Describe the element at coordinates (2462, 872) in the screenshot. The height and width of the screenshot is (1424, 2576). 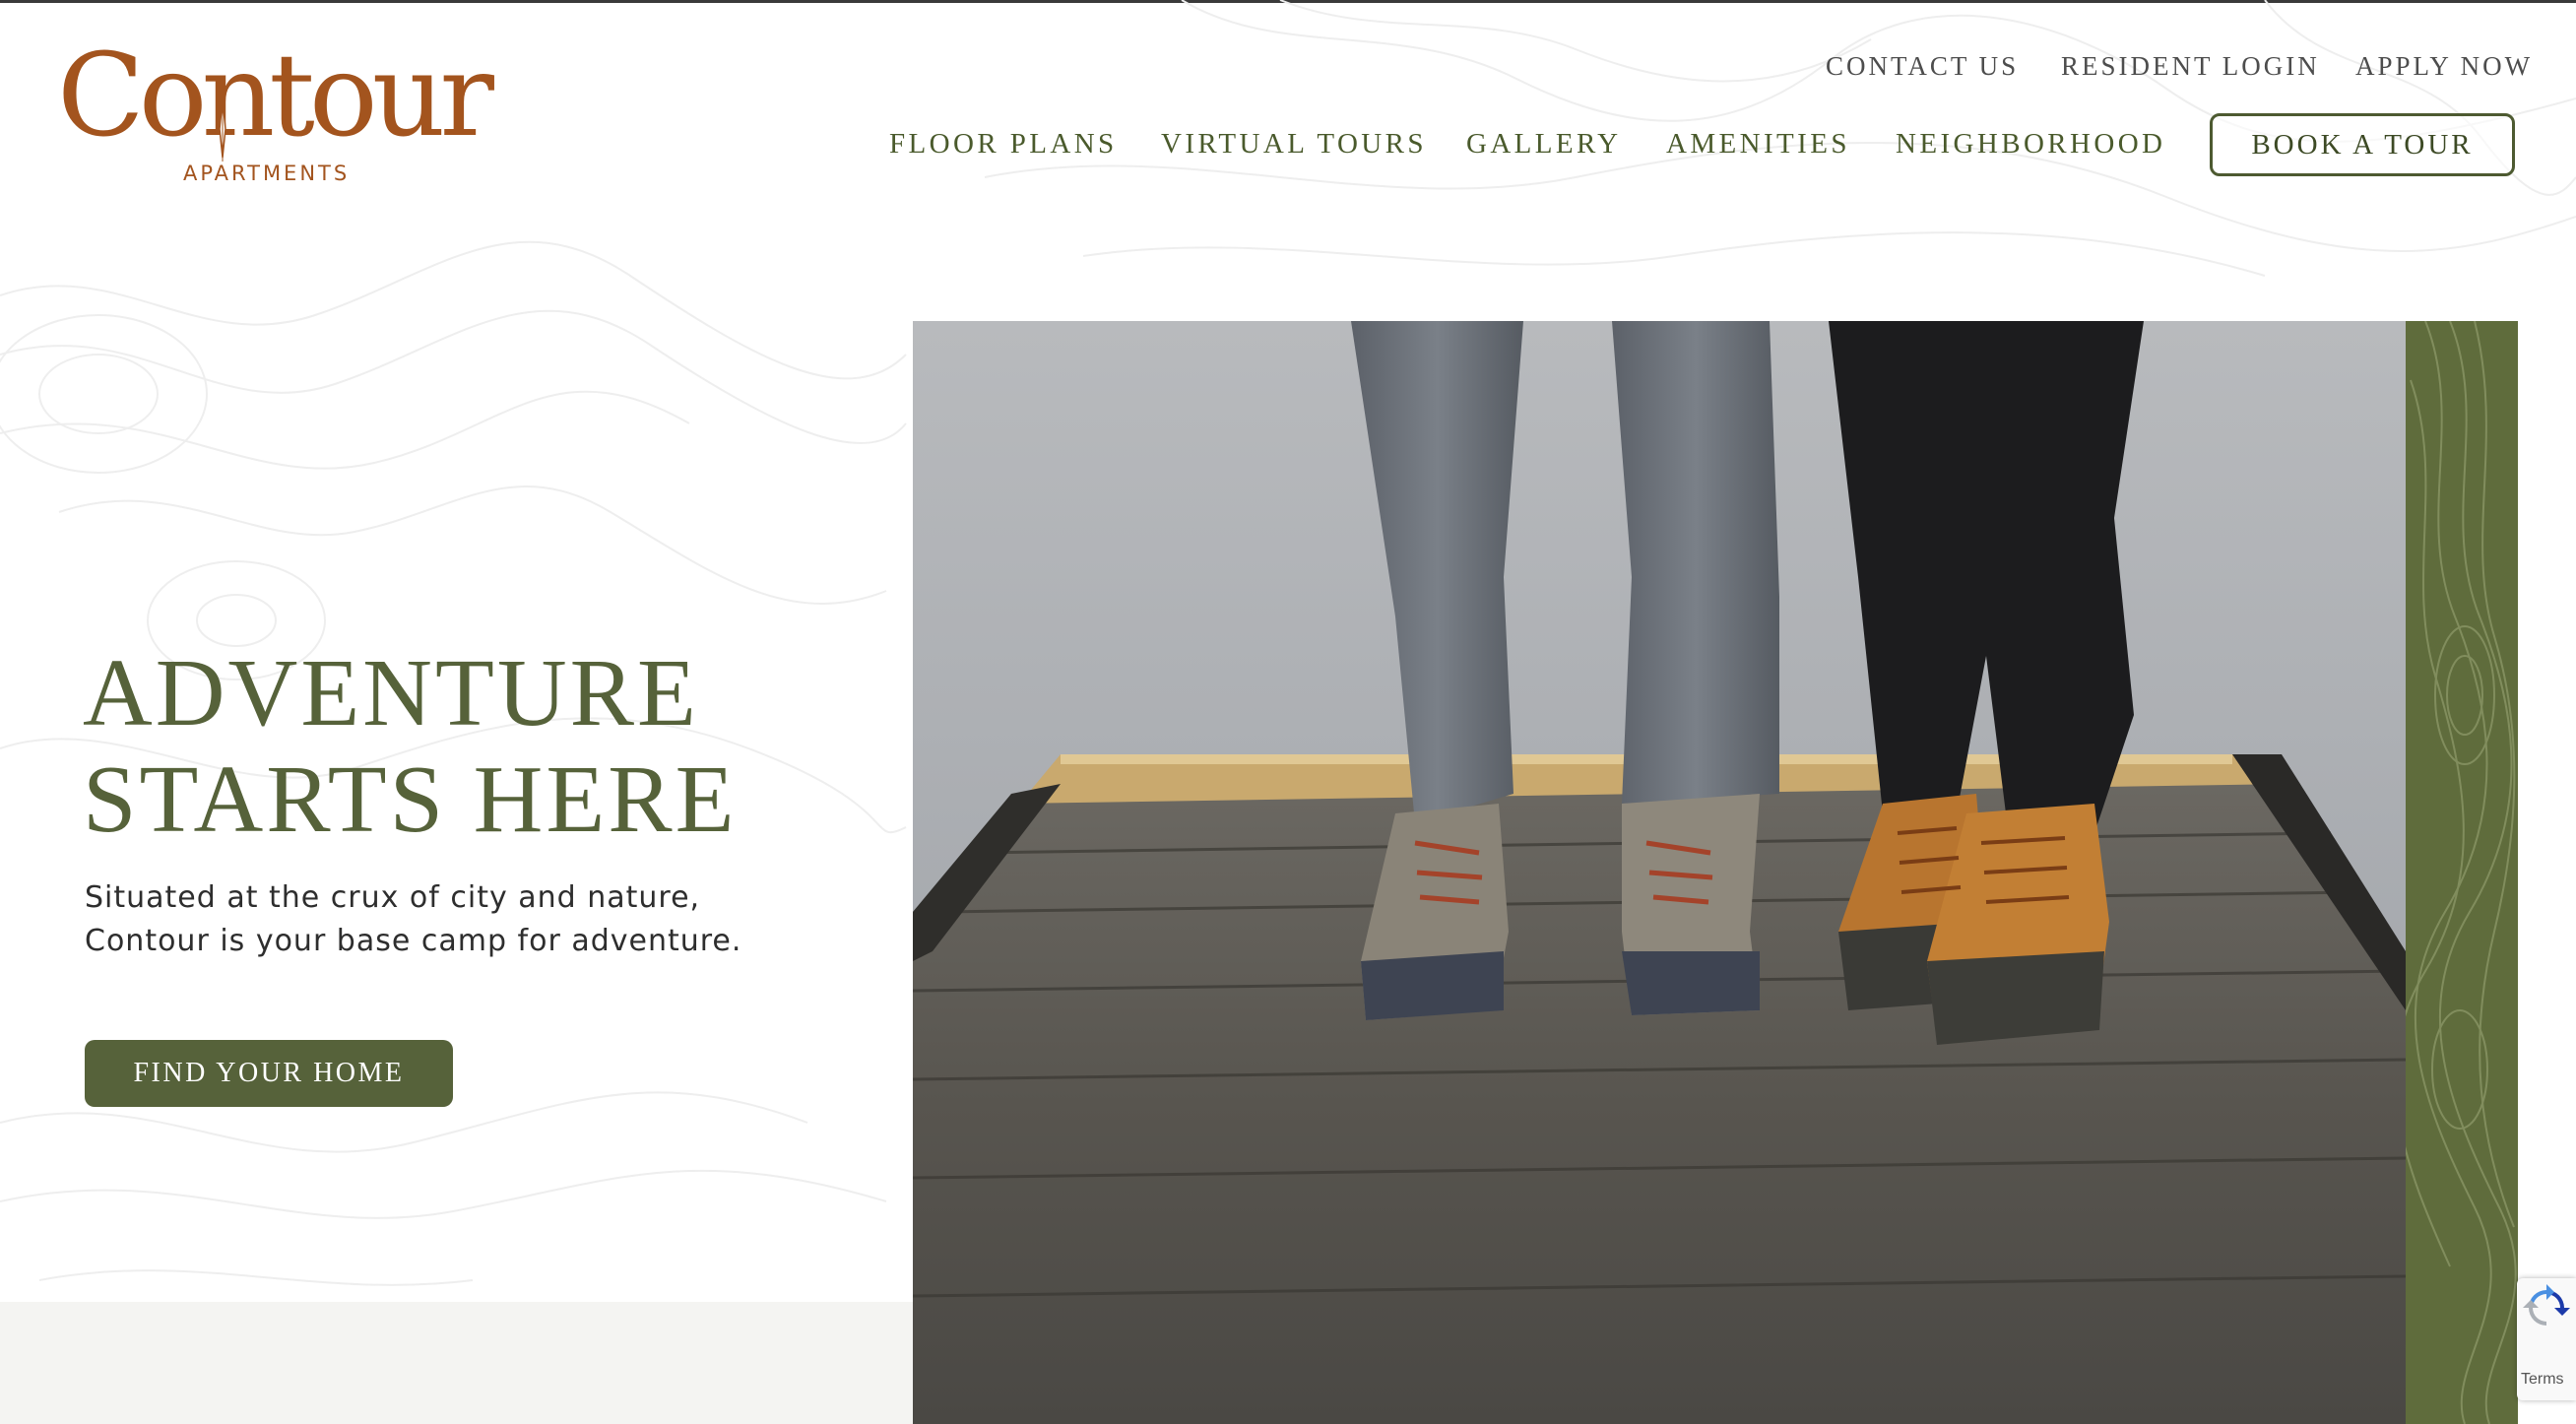
I see `decorative-green-band` at that location.